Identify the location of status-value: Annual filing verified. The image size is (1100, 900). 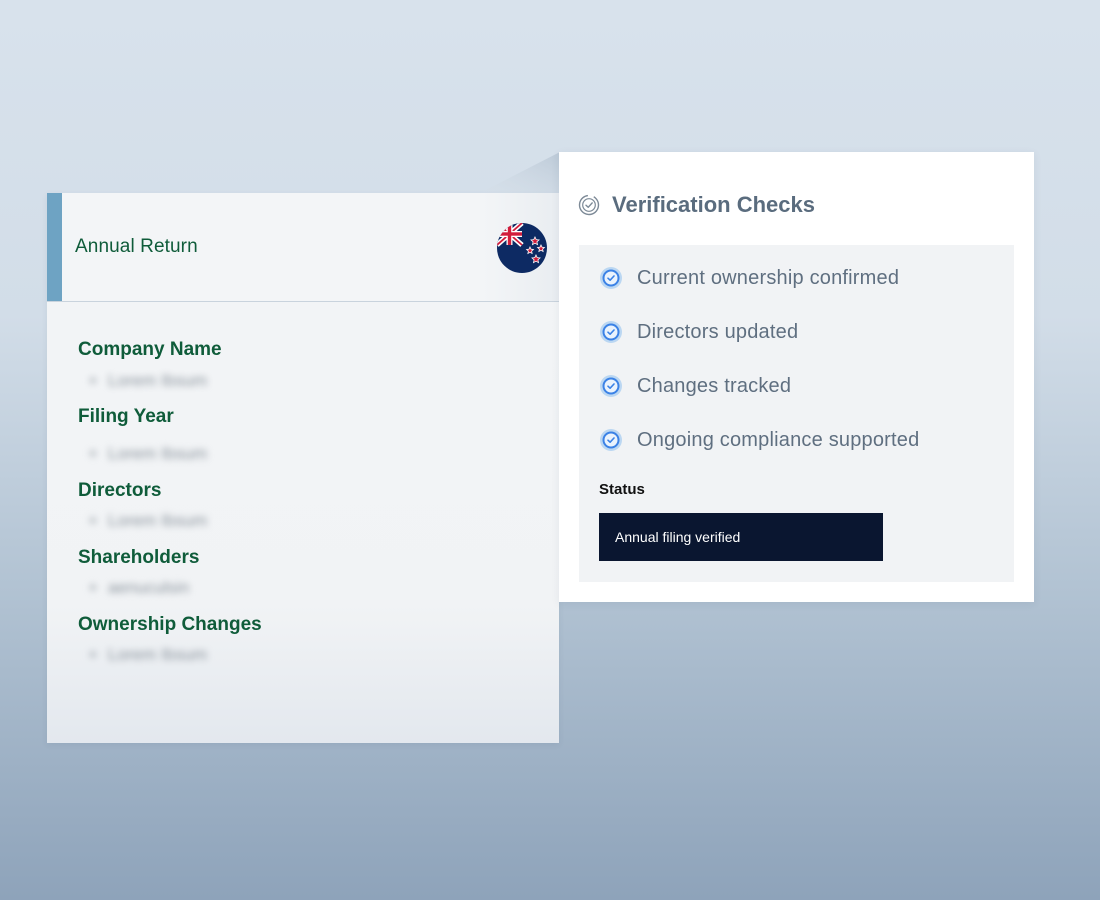
(678, 537).